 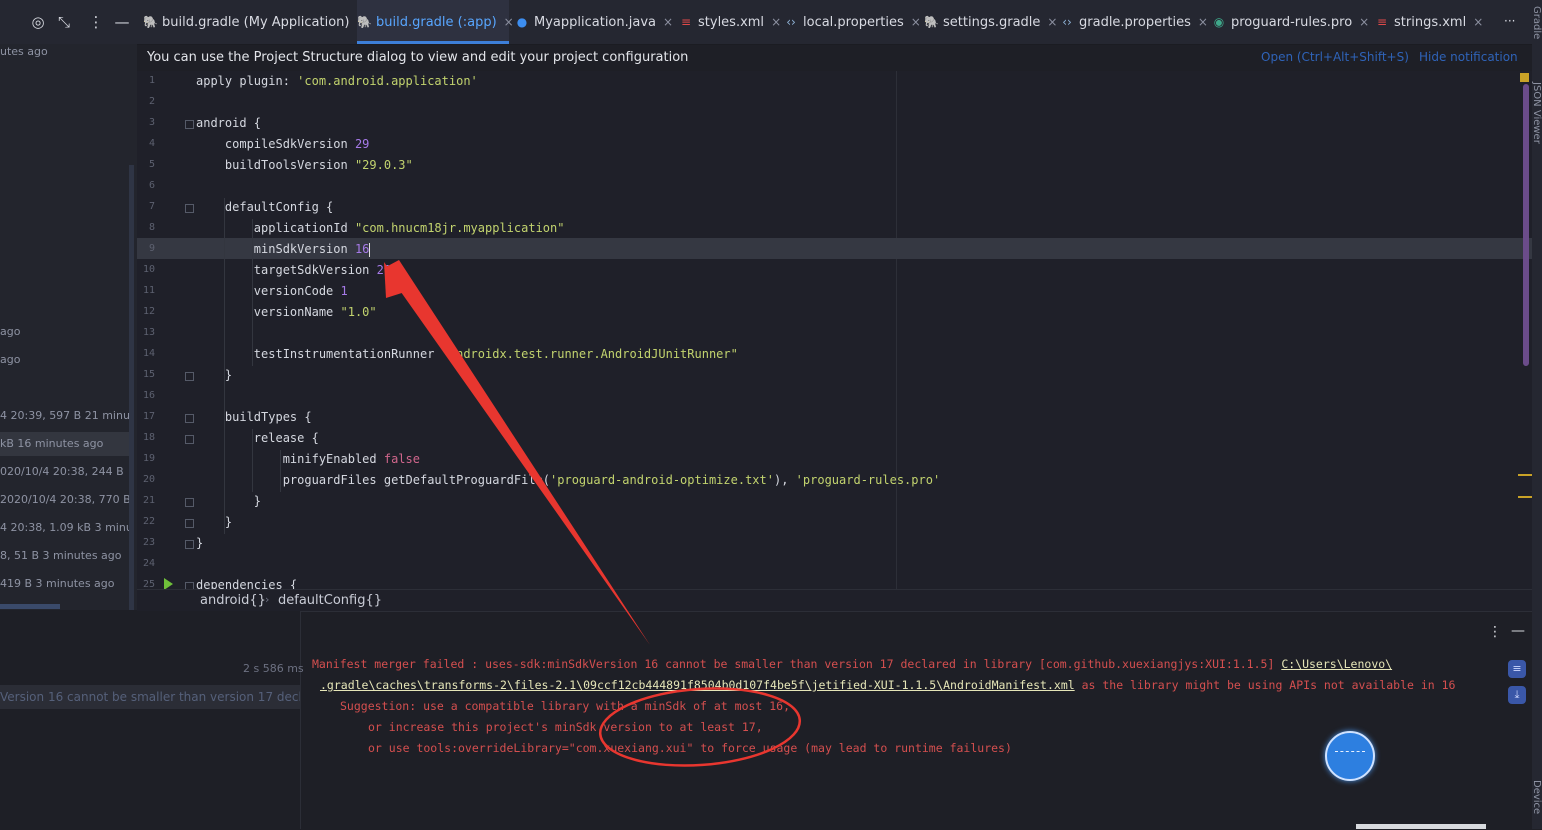 I want to click on line-number: 11, so click(x=148, y=290).